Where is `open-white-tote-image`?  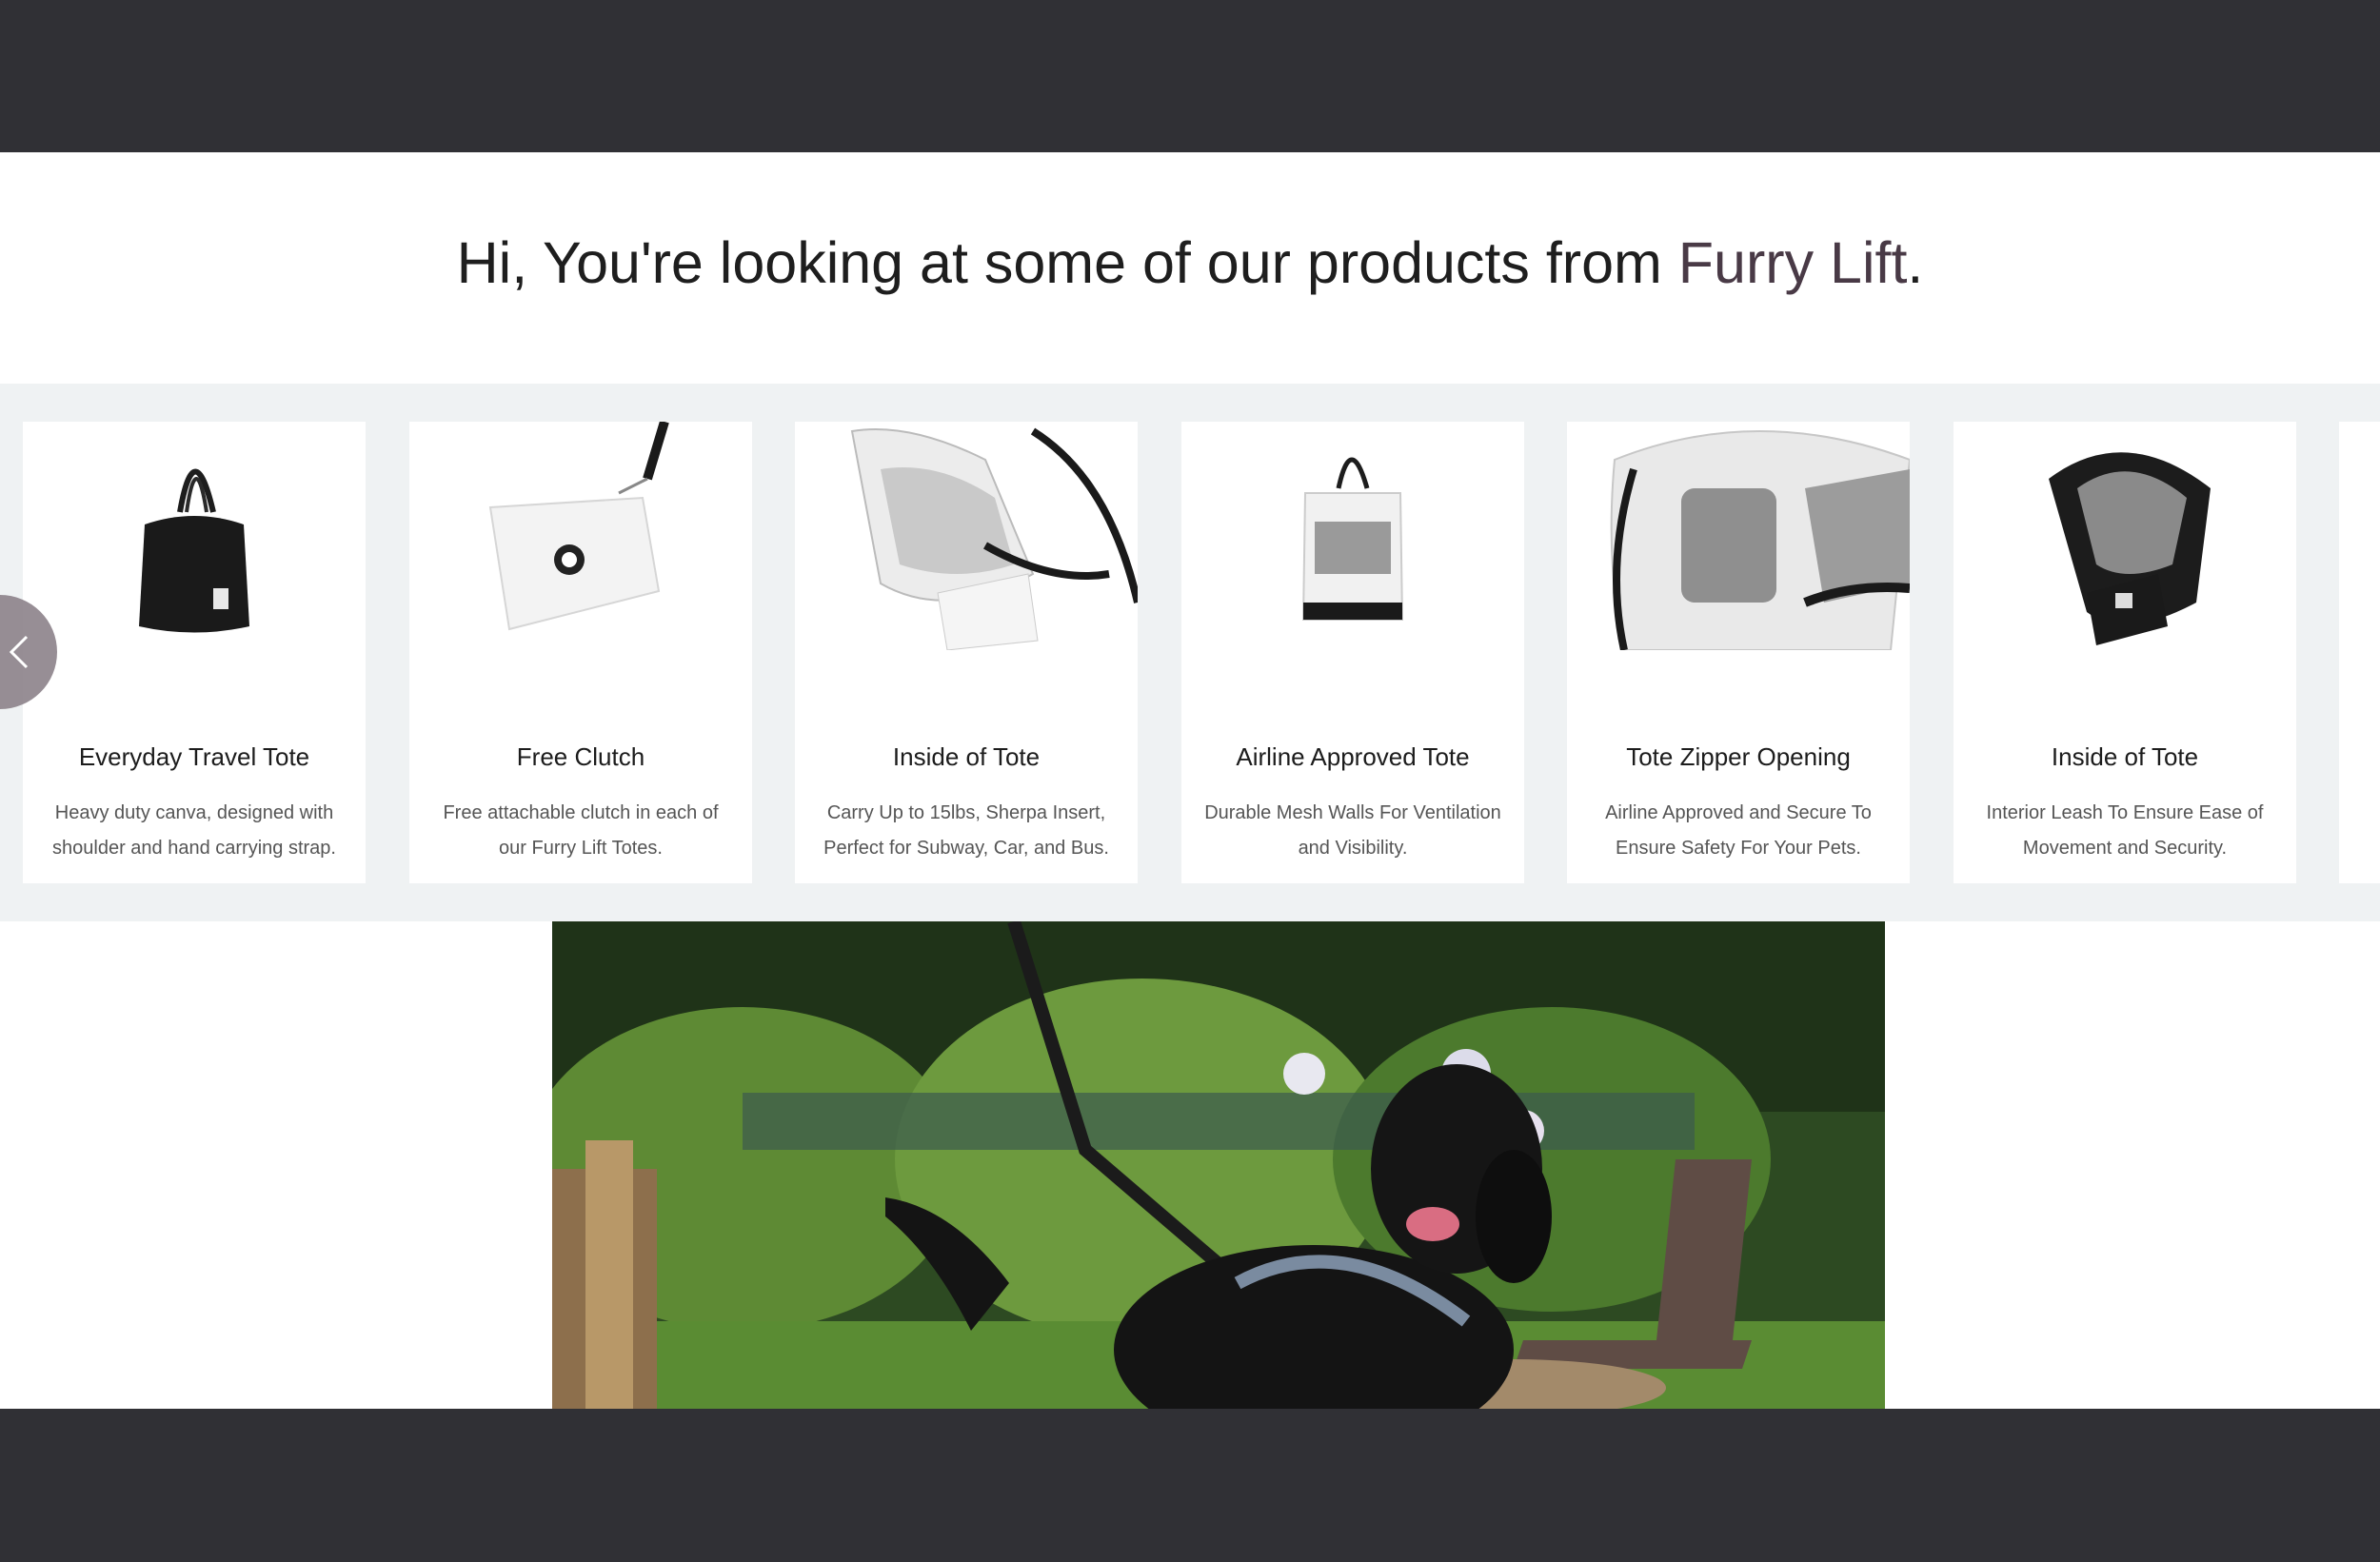
open-white-tote-image is located at coordinates (966, 536).